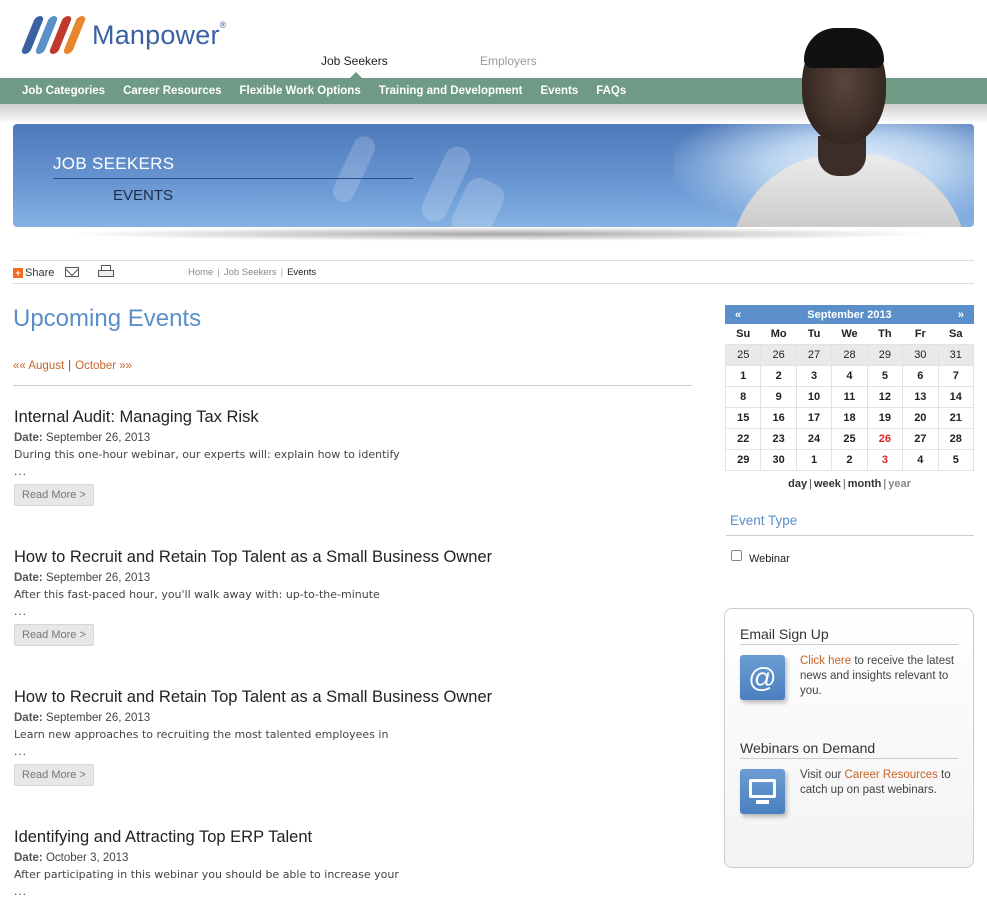 The height and width of the screenshot is (909, 987). What do you see at coordinates (72, 272) in the screenshot?
I see `email-icon` at bounding box center [72, 272].